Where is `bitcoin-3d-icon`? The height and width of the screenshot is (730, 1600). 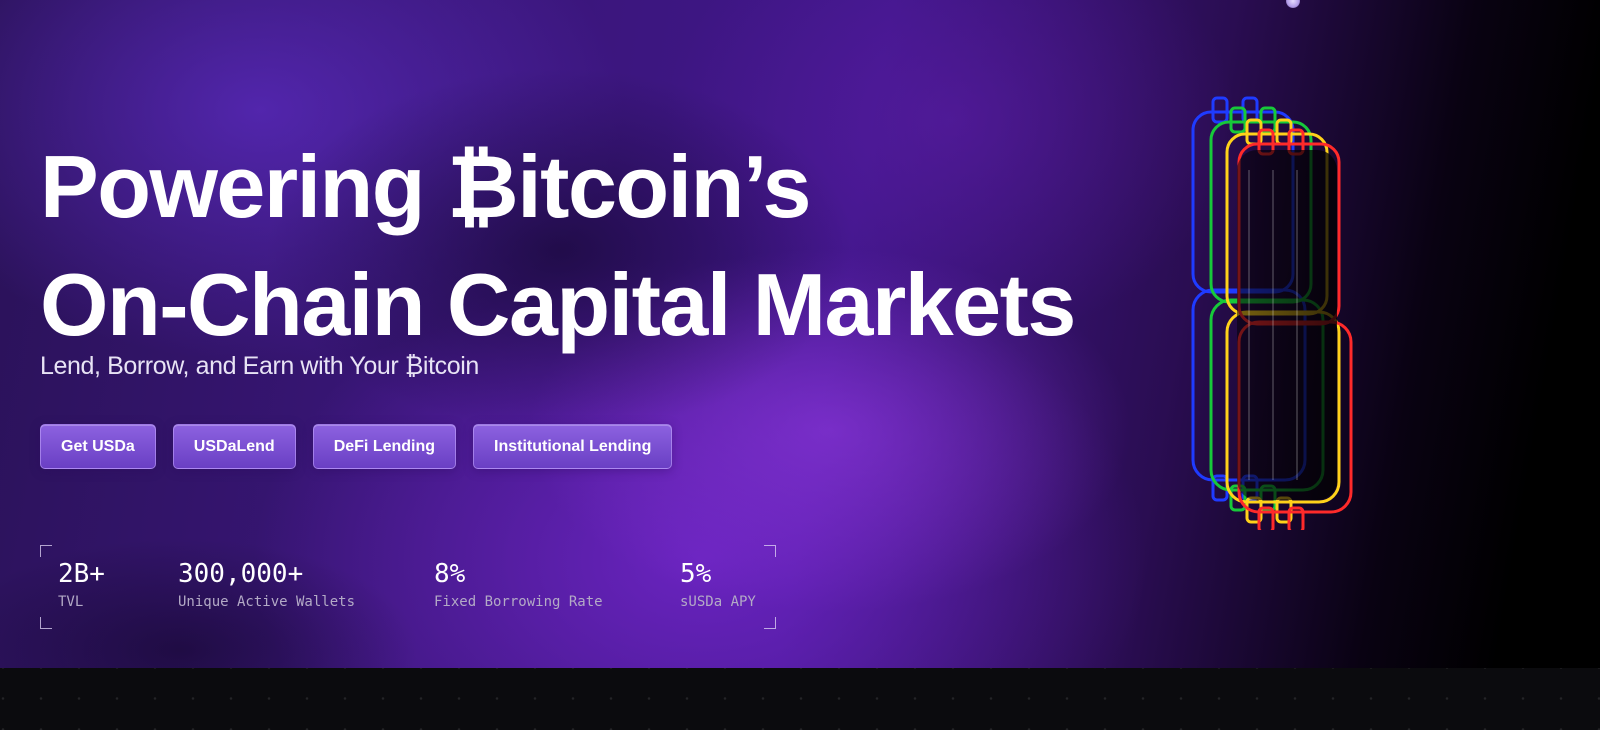 bitcoin-3d-icon is located at coordinates (1272, 313).